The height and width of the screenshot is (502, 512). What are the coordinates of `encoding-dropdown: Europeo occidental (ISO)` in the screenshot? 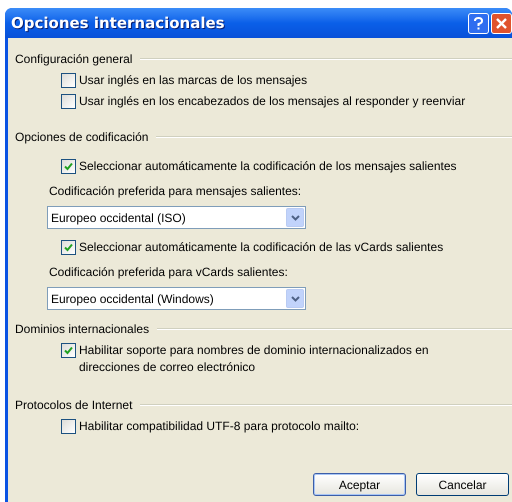 It's located at (176, 217).